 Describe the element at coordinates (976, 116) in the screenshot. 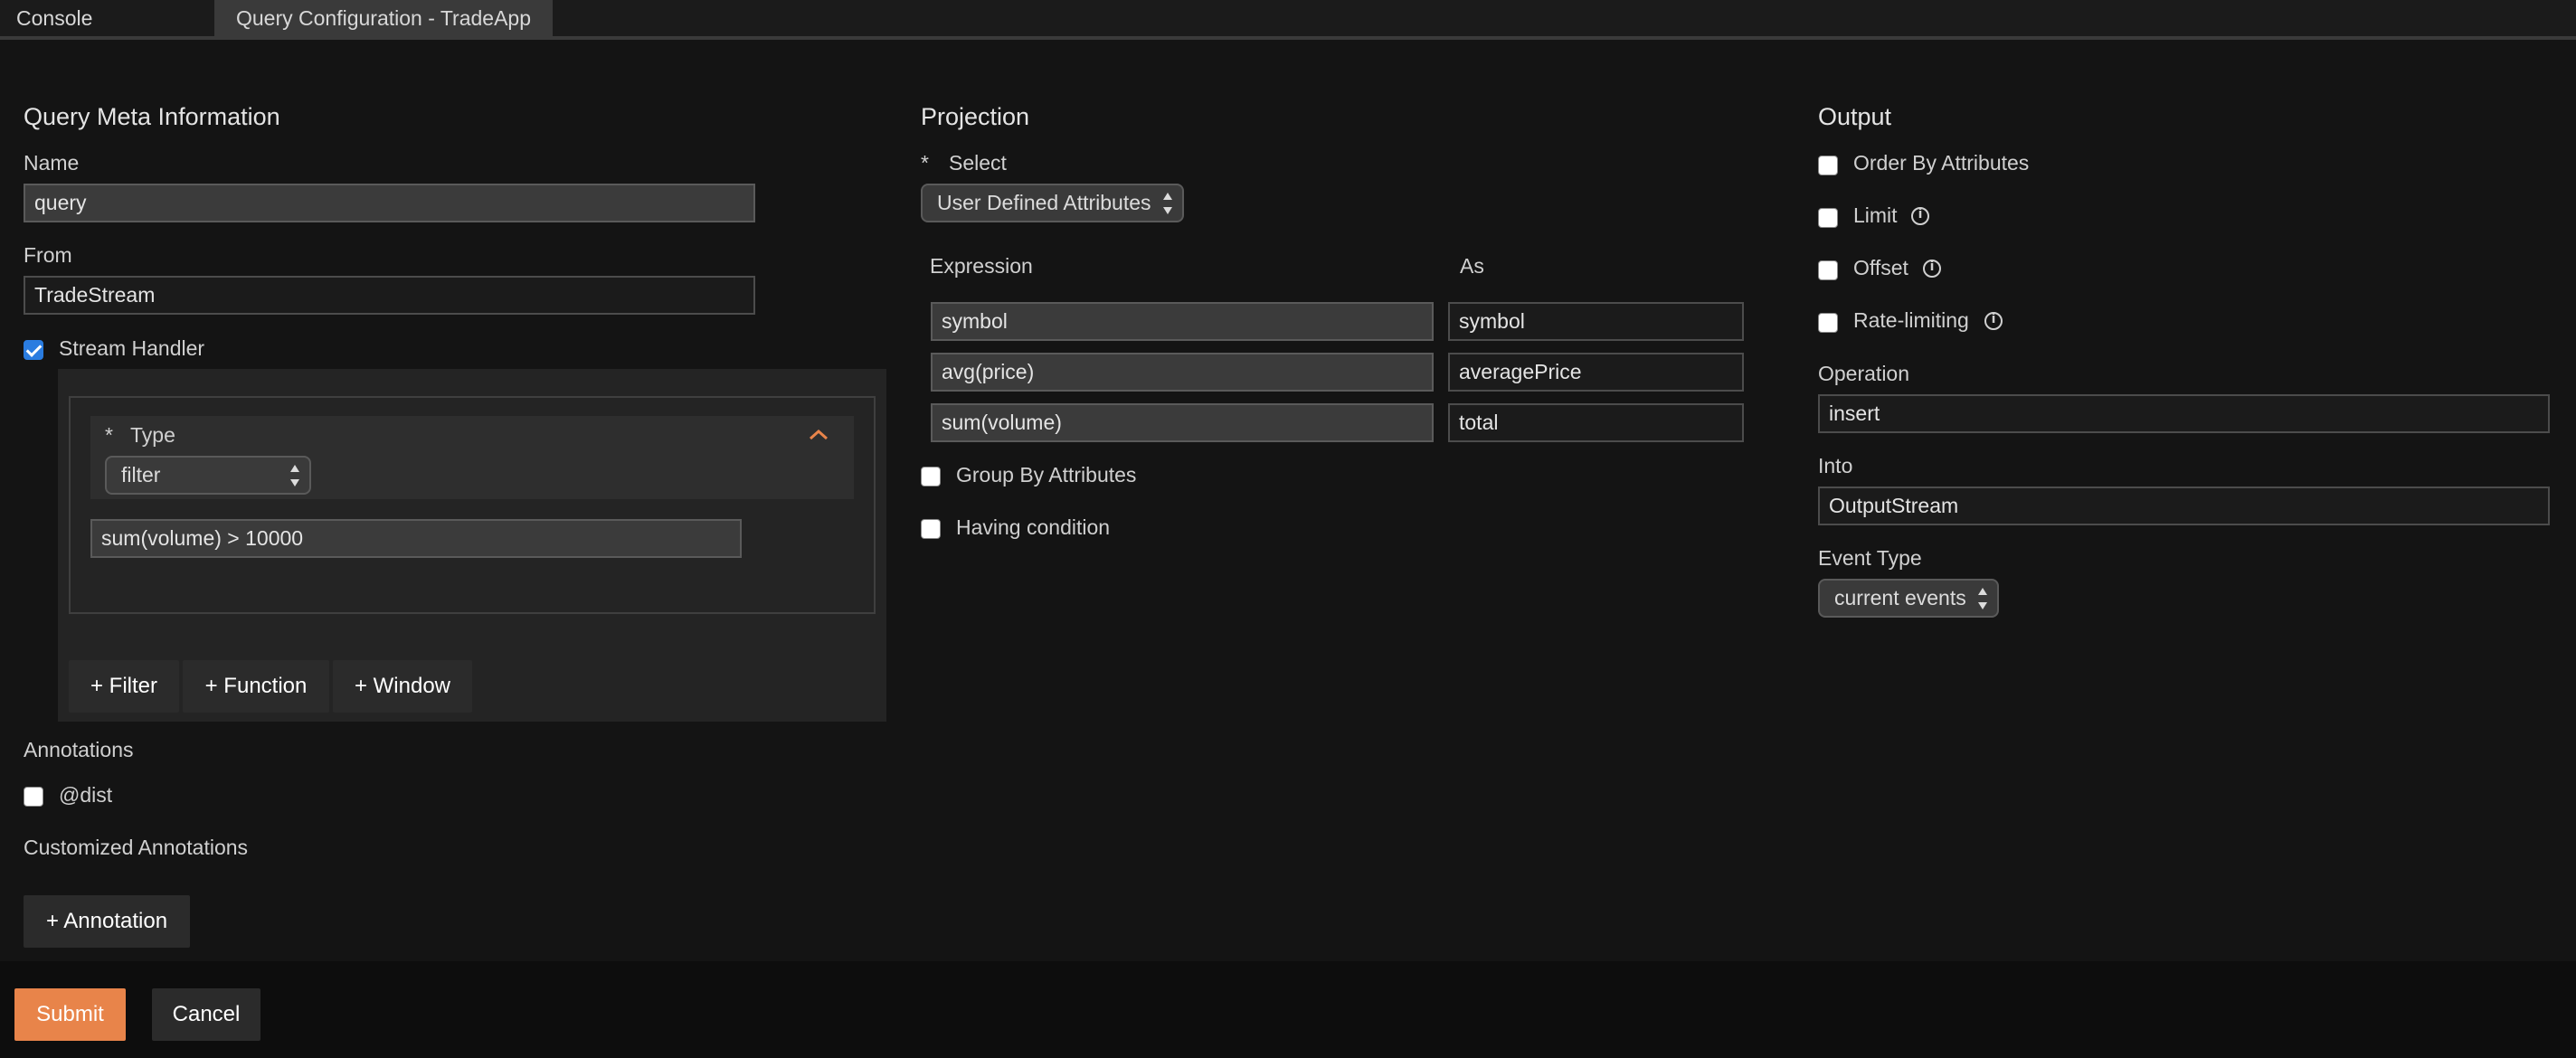

I see `projection-heading: Projection` at that location.